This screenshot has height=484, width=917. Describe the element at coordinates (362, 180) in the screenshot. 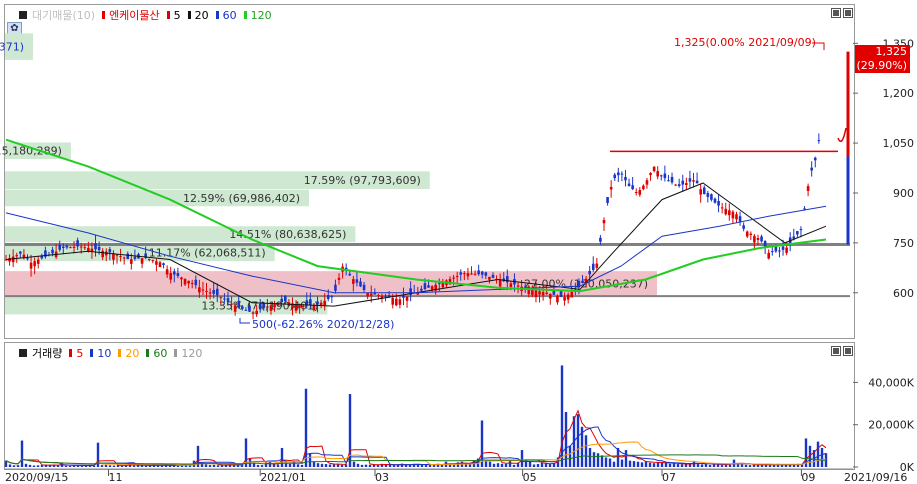

I see `volume-profile-label: 17.59% (97,793,609)` at that location.